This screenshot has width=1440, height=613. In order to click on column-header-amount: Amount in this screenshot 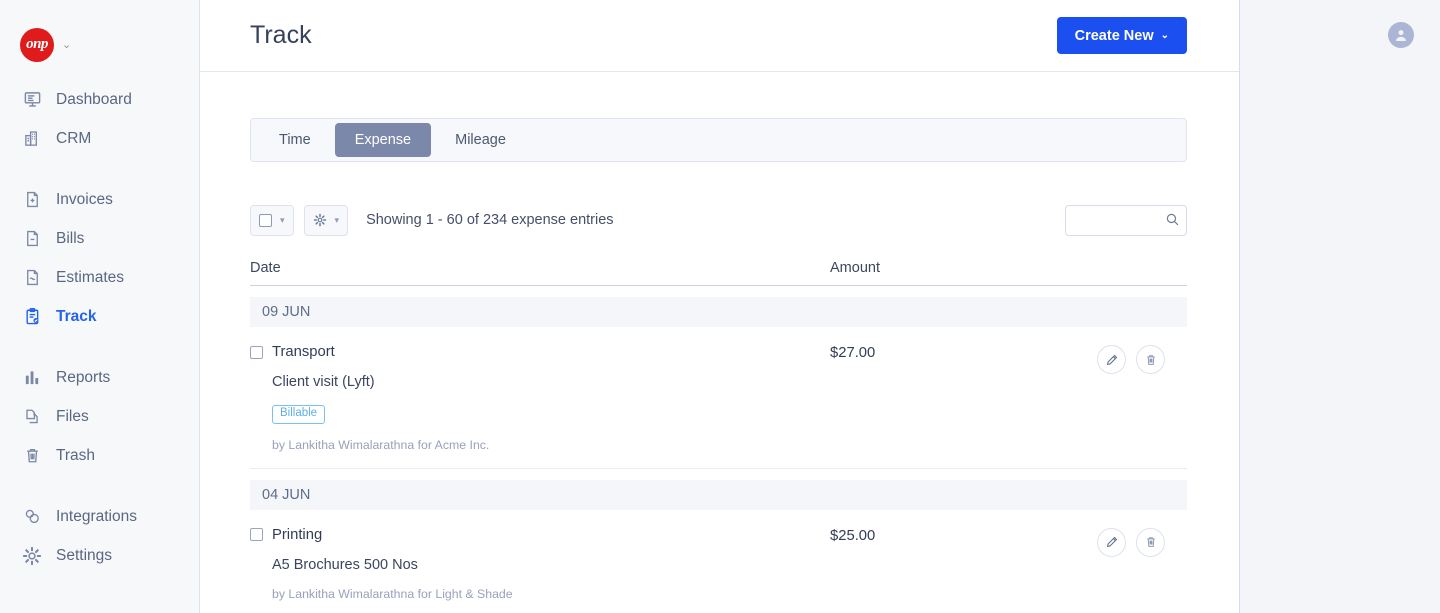, I will do `click(855, 268)`.